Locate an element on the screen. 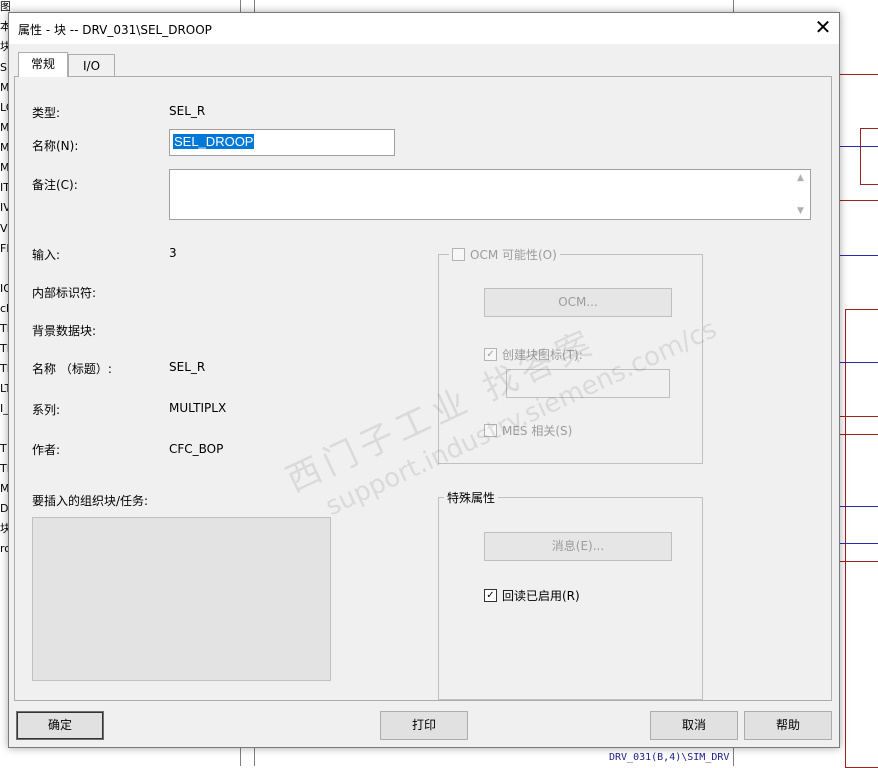 Image resolution: width=878 pixels, height=768 pixels. name-label: 名称(N): is located at coordinates (55, 146).